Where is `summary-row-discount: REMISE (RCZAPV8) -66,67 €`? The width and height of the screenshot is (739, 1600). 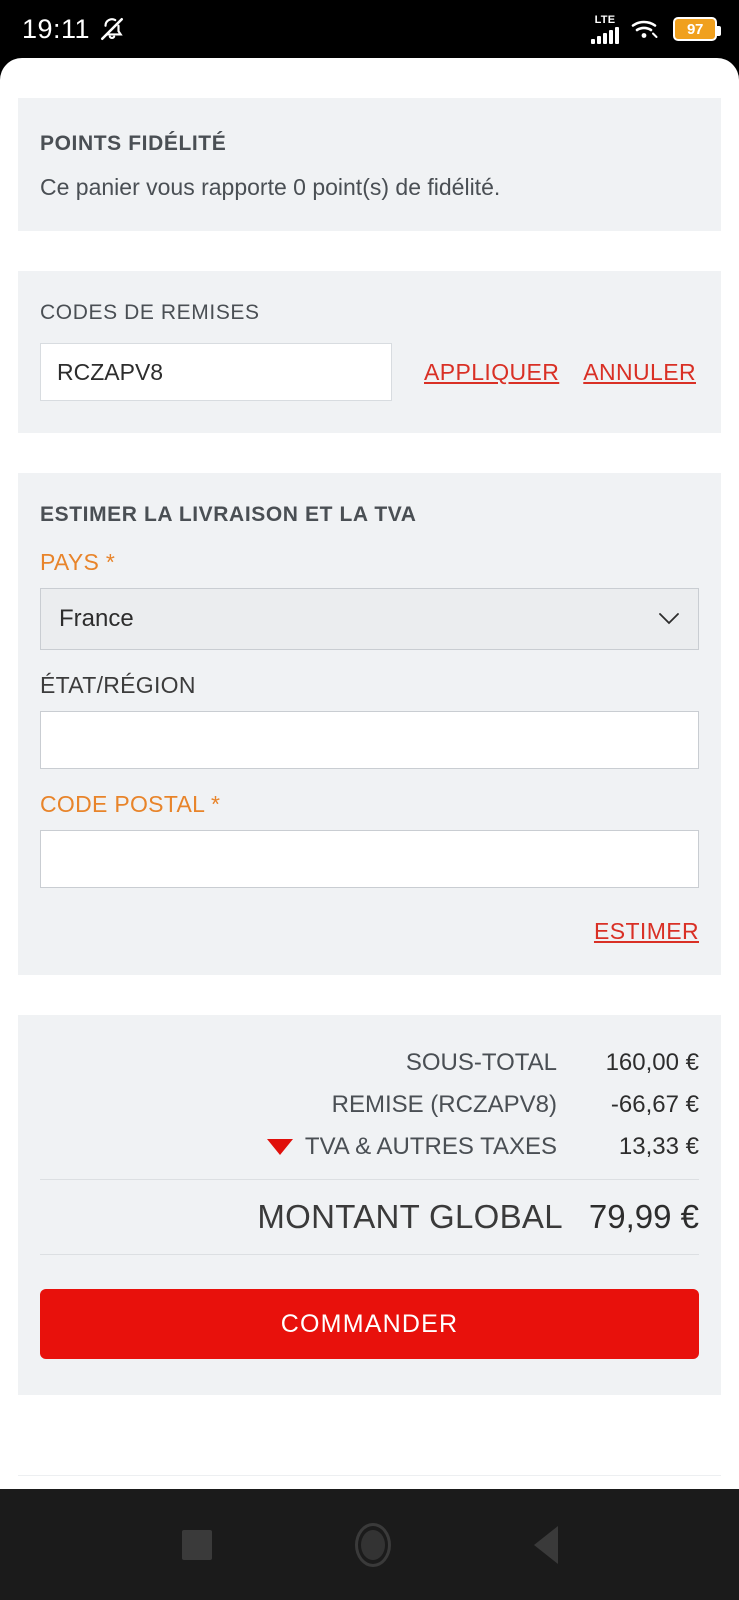 summary-row-discount: REMISE (RCZAPV8) -66,67 € is located at coordinates (369, 1105).